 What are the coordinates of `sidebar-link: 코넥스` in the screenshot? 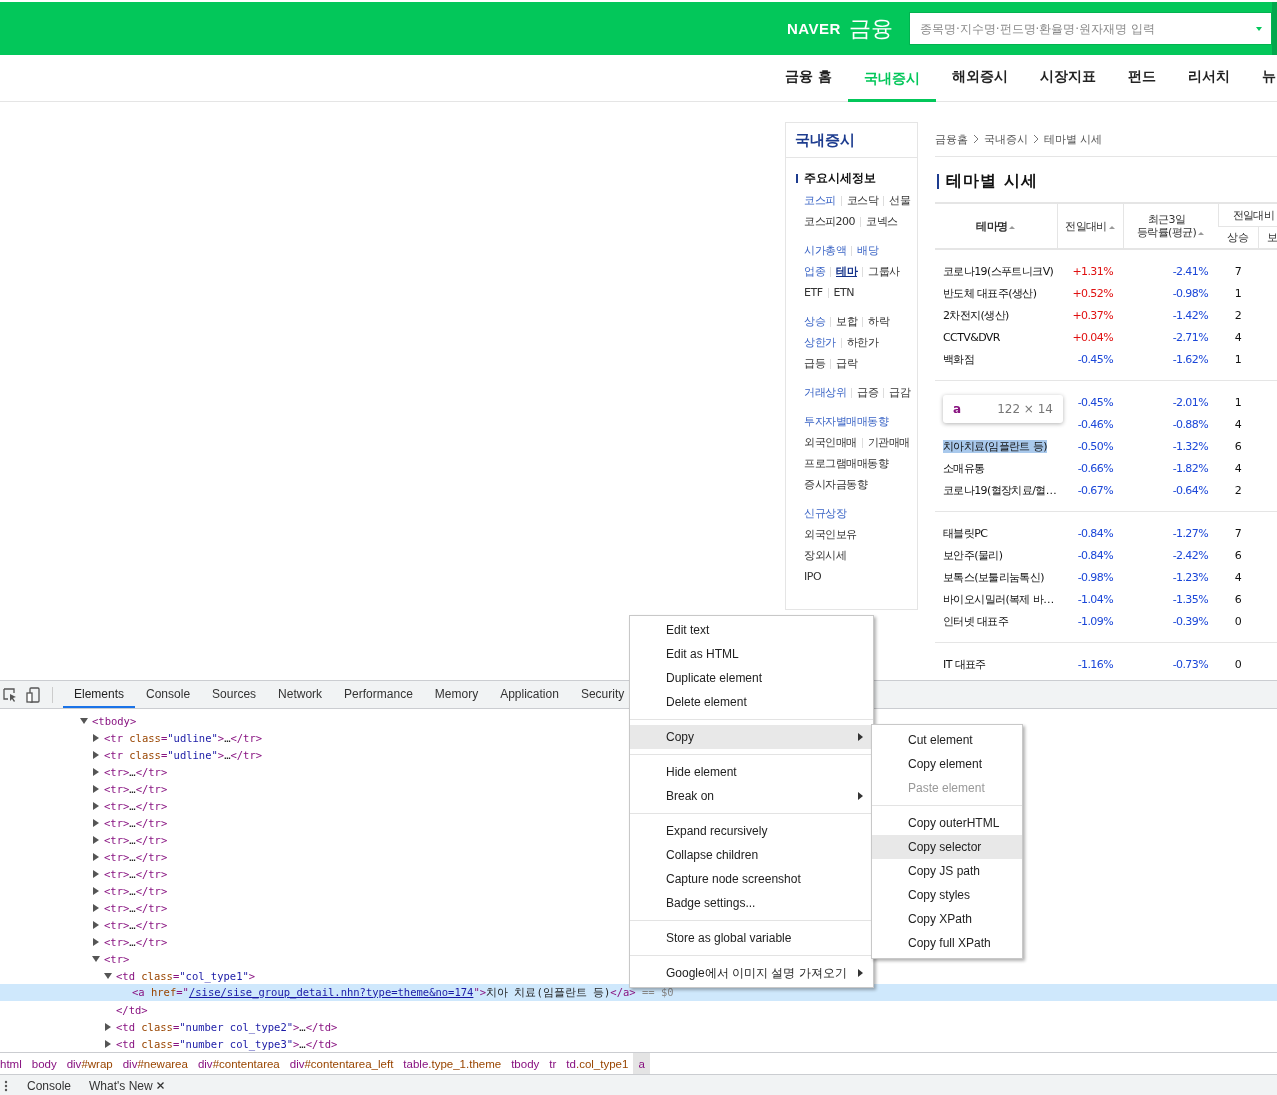 It's located at (882, 221).